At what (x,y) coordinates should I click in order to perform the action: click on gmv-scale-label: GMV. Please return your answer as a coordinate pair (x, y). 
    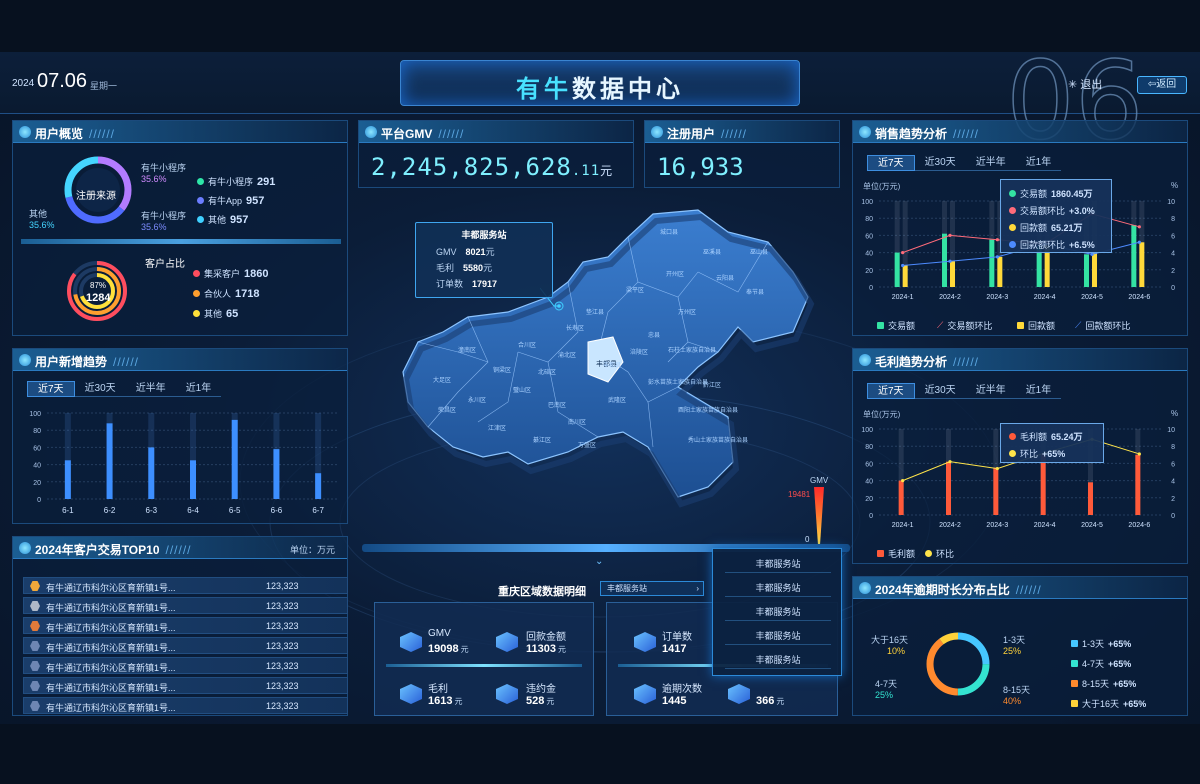
    Looking at the image, I should click on (819, 480).